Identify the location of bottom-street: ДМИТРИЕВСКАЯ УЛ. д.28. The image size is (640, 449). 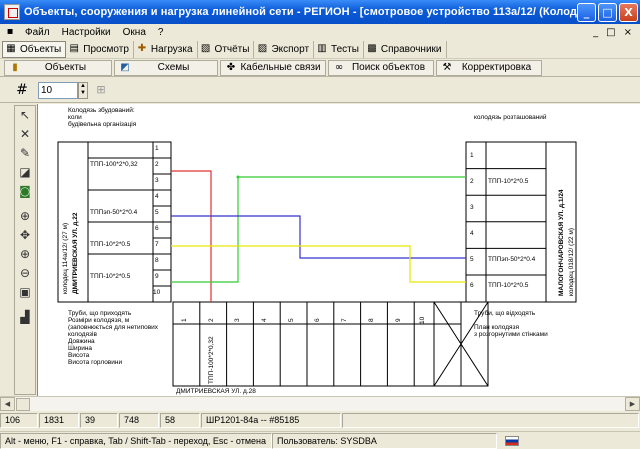
(216, 391).